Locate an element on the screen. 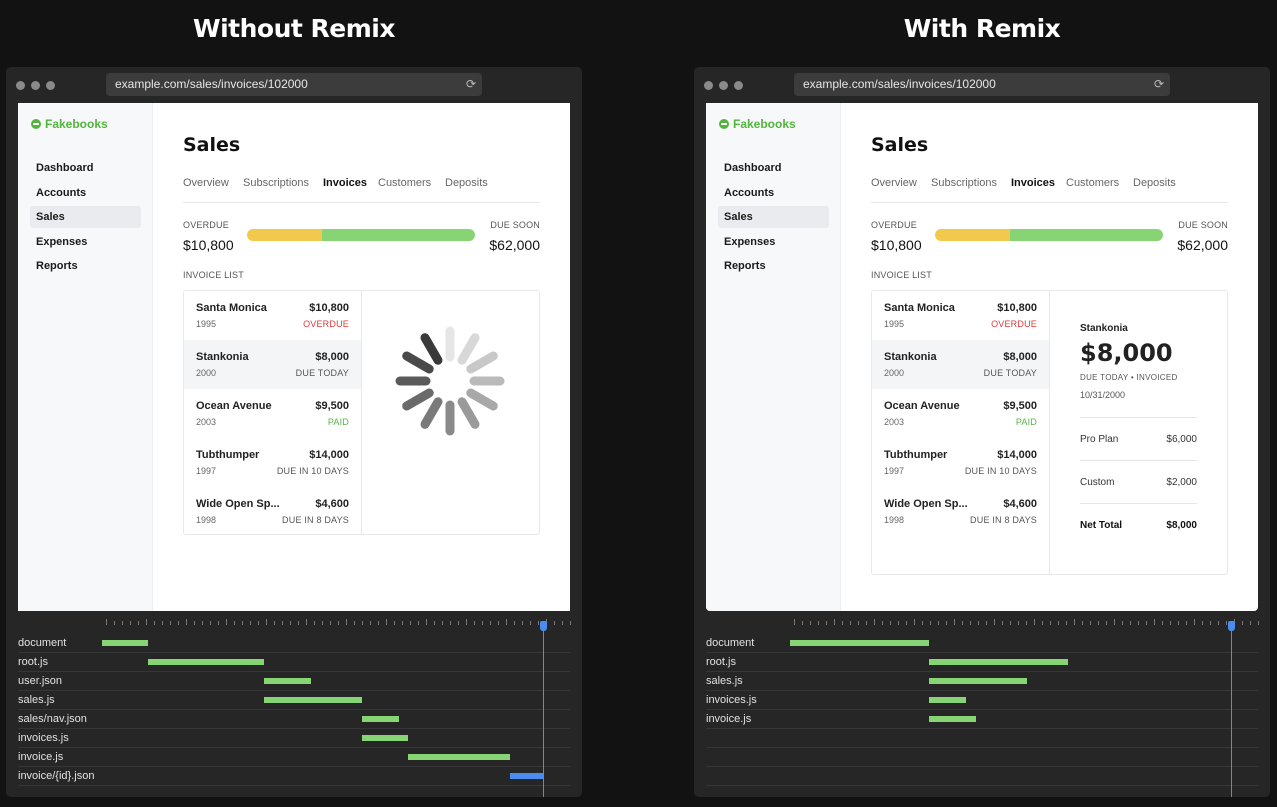  timeline-bar is located at coordinates (125, 643).